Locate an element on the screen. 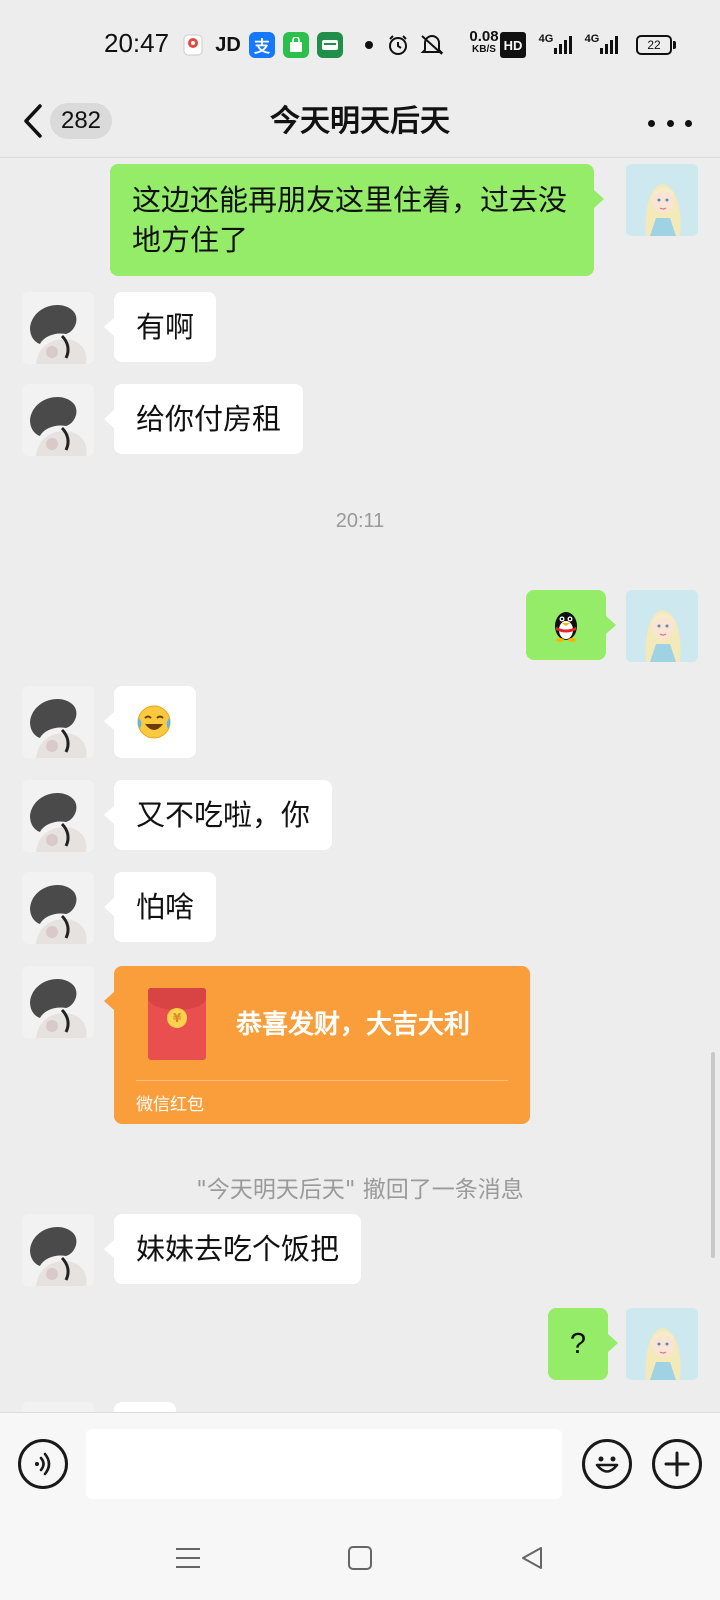  message-bubble-self is located at coordinates (571, 625).